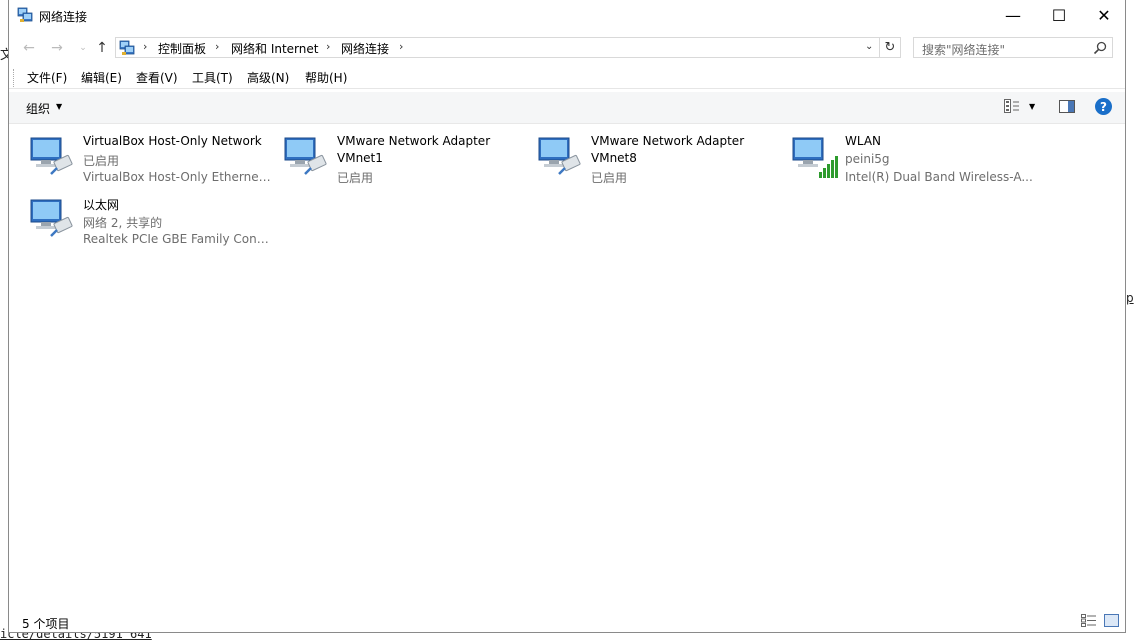  What do you see at coordinates (869, 46) in the screenshot?
I see `address-dropdown-icon: ⌄` at bounding box center [869, 46].